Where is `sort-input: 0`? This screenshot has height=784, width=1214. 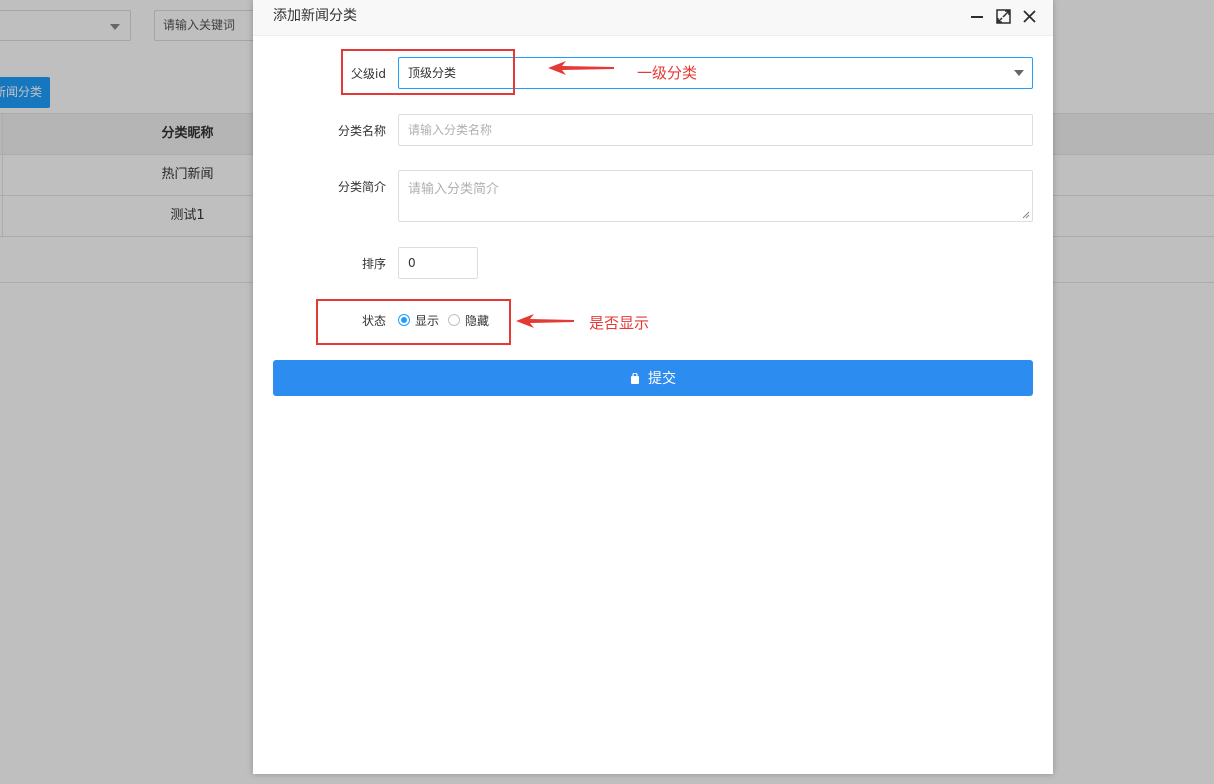 sort-input: 0 is located at coordinates (438, 263).